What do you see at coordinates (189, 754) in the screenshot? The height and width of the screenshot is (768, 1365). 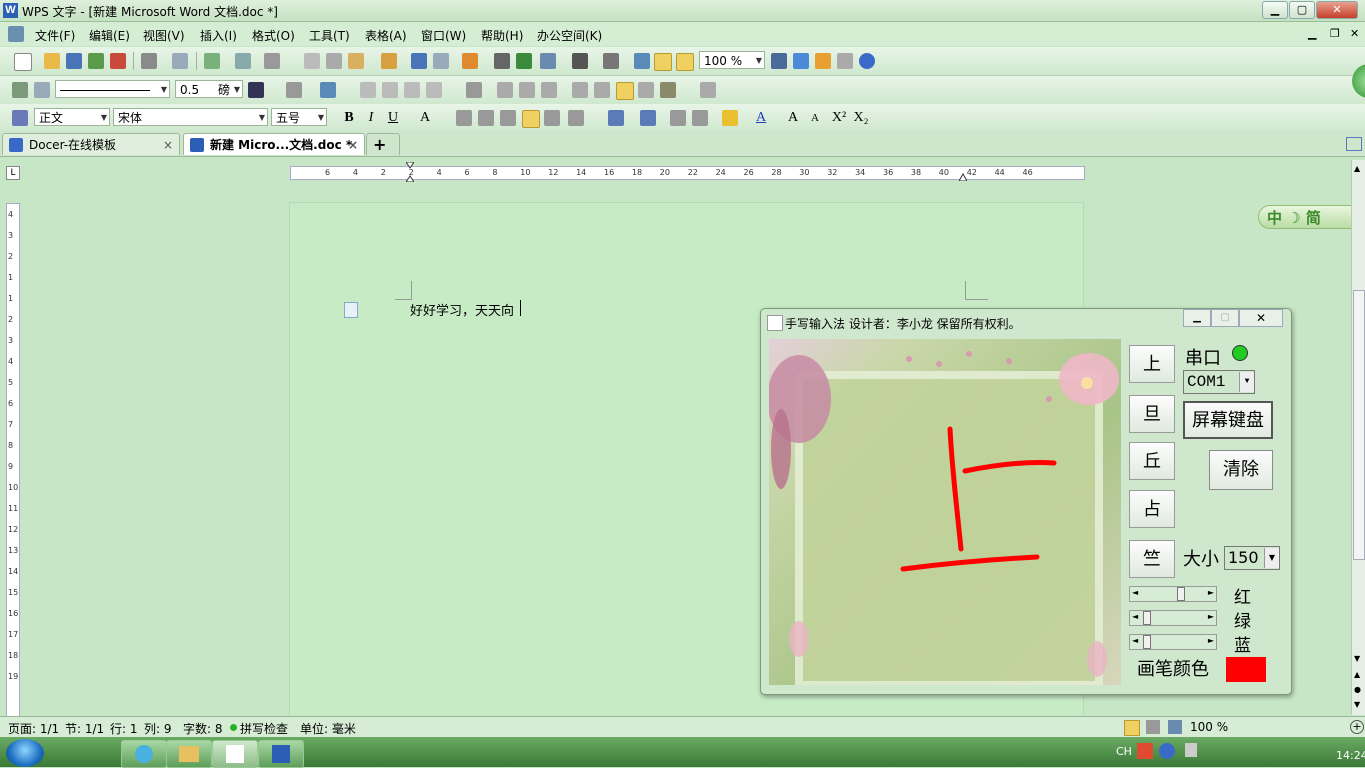 I see `taskbar-explorer-icon` at bounding box center [189, 754].